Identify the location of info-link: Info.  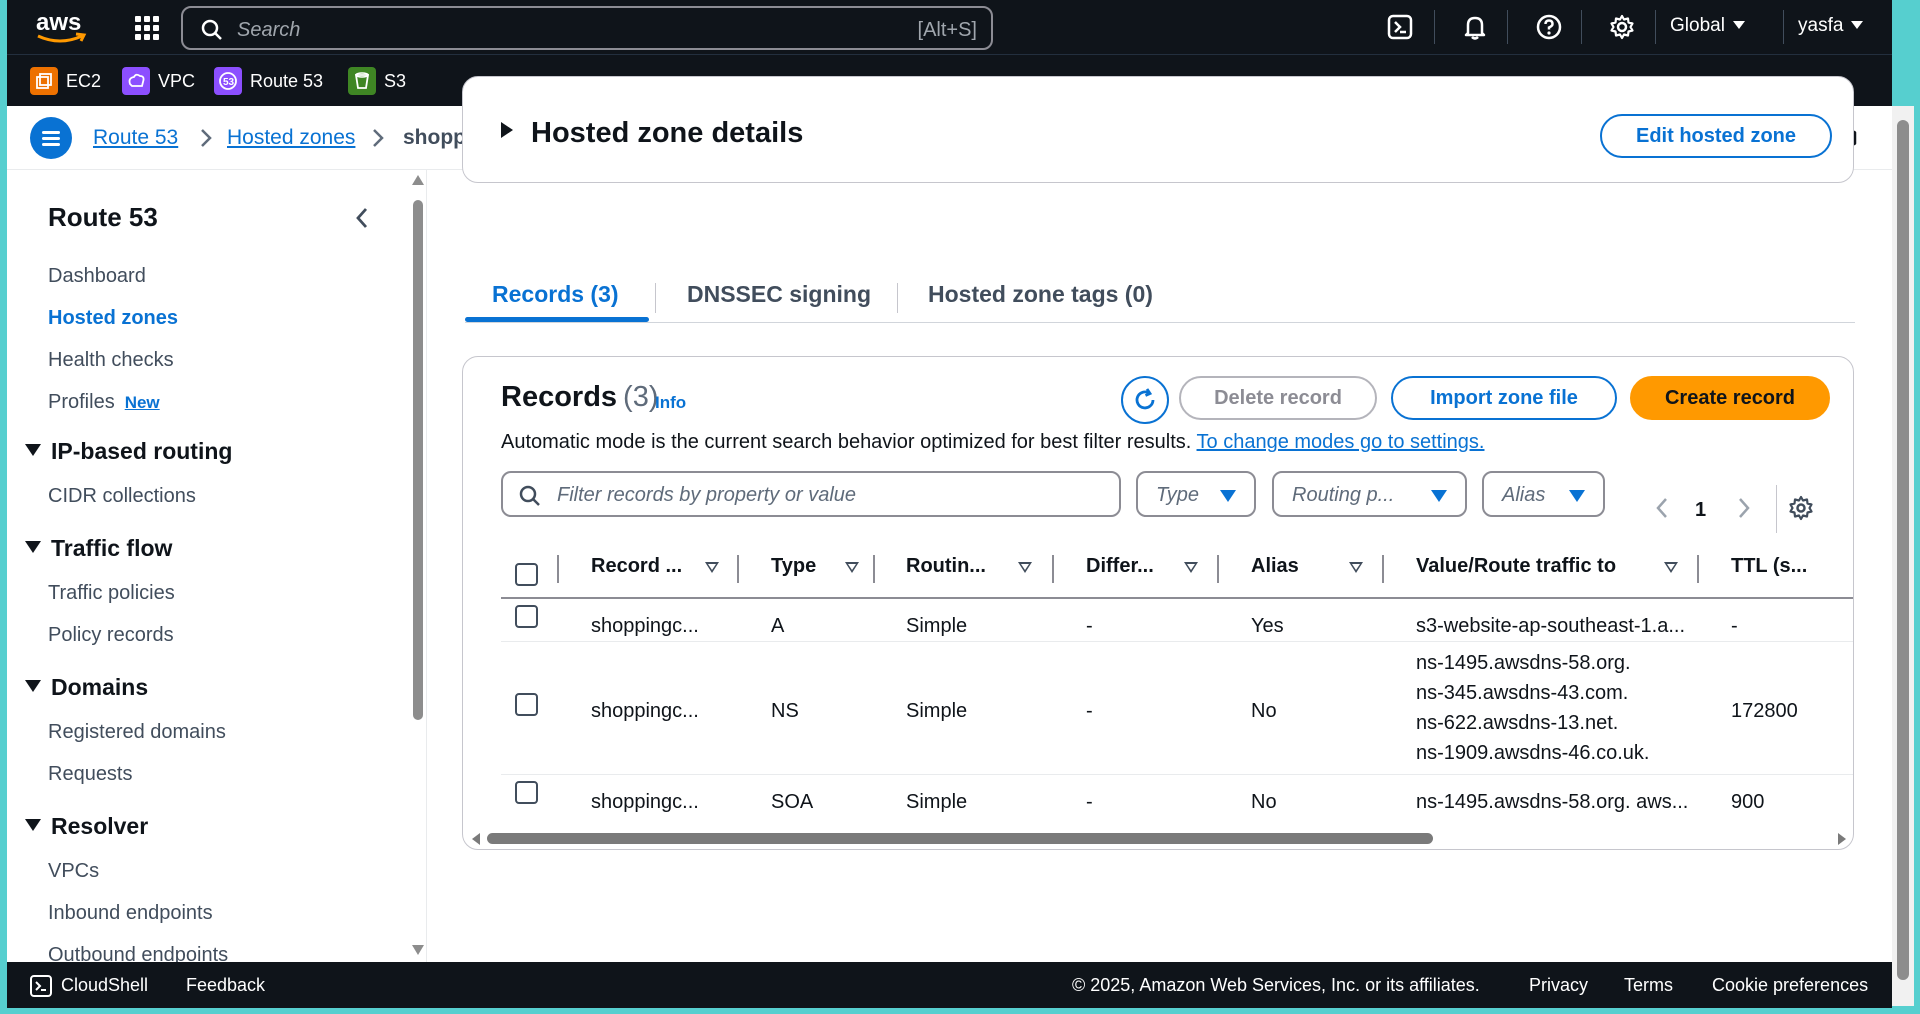
(670, 403).